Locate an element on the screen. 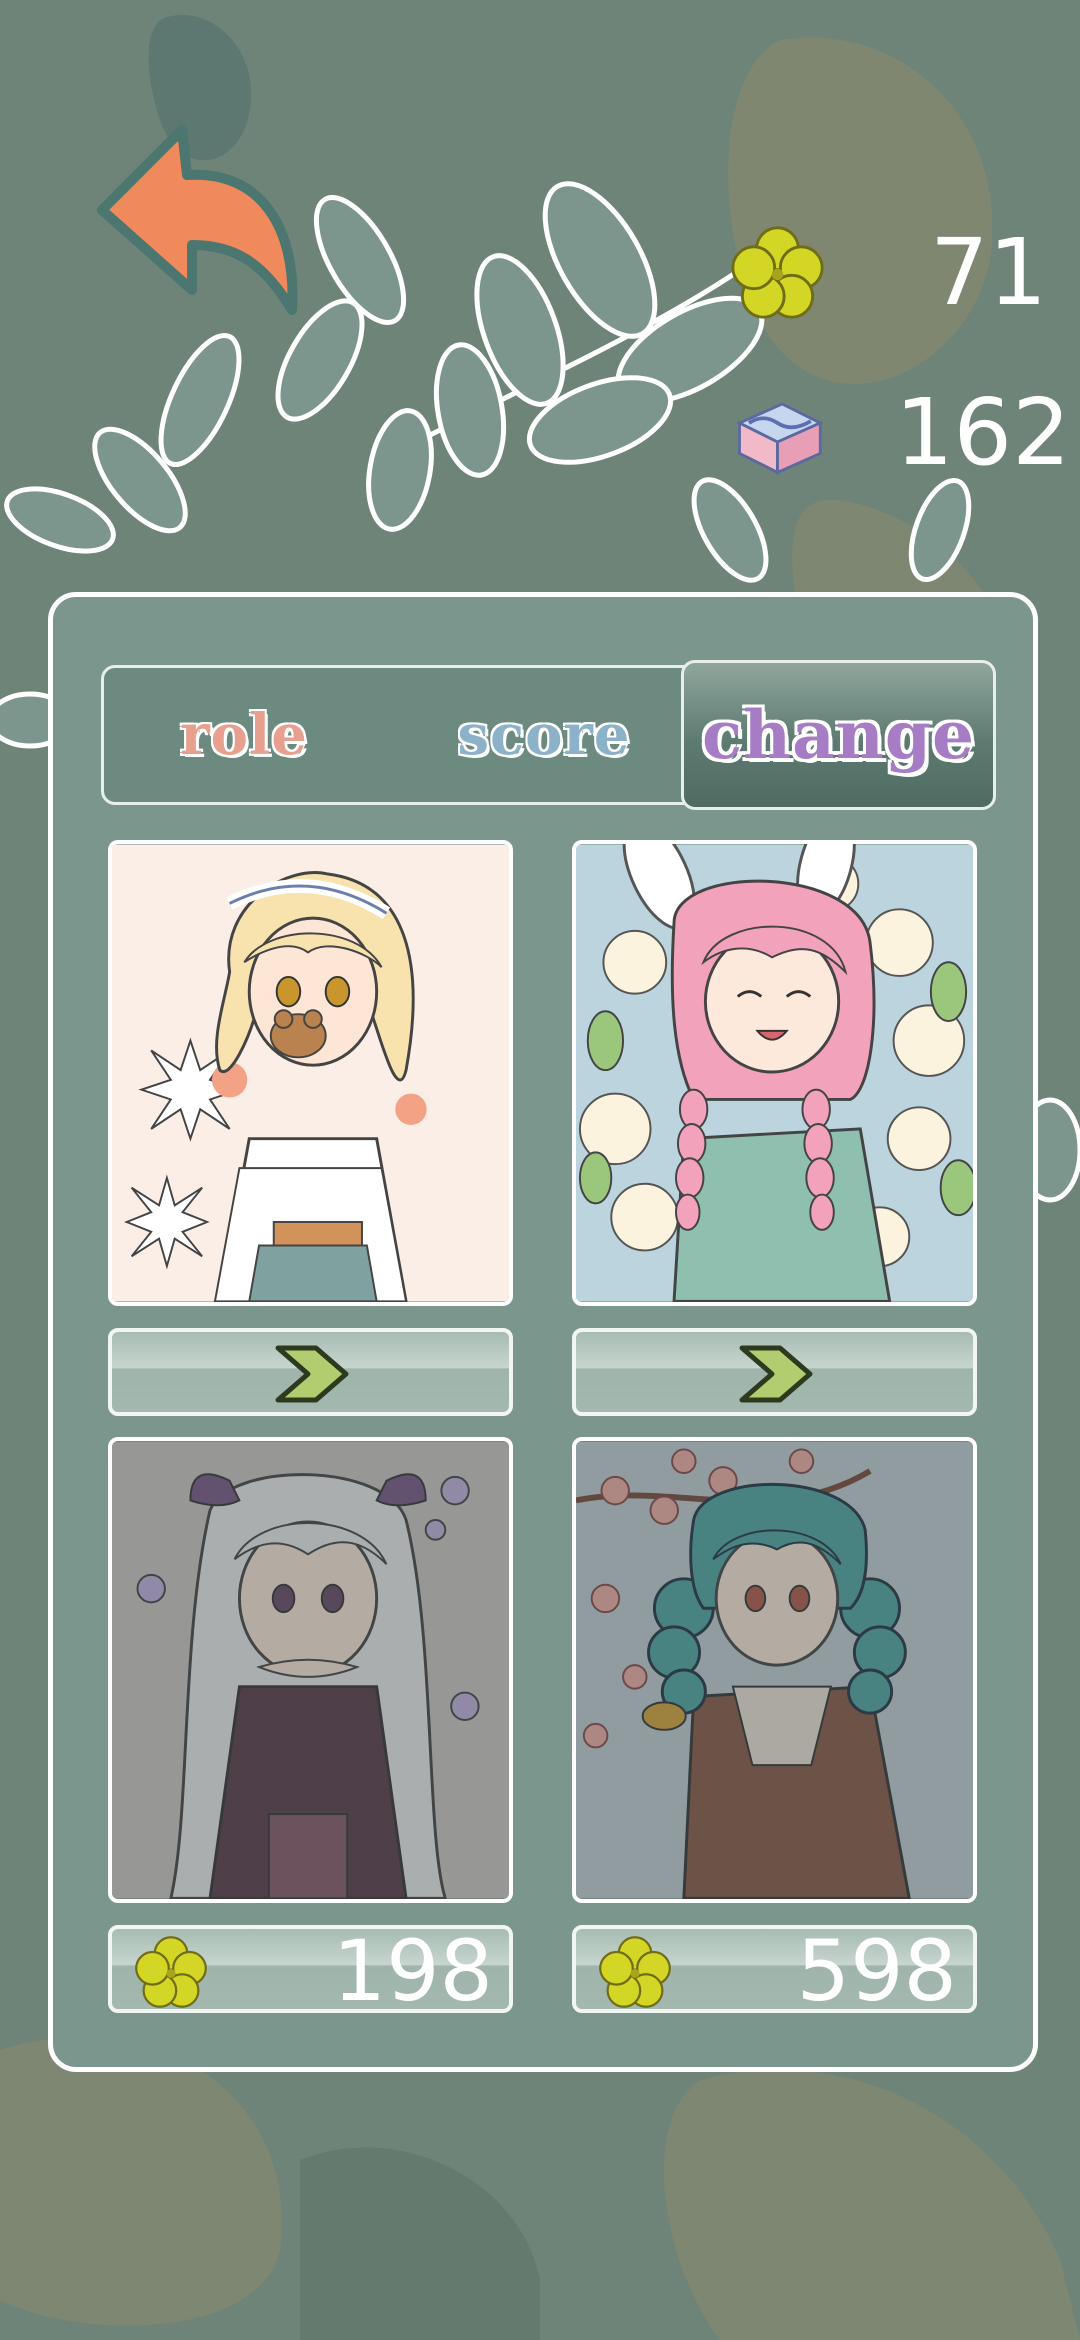 Image resolution: width=1080 pixels, height=2340 pixels. clover-currency: 71 is located at coordinates (888, 272).